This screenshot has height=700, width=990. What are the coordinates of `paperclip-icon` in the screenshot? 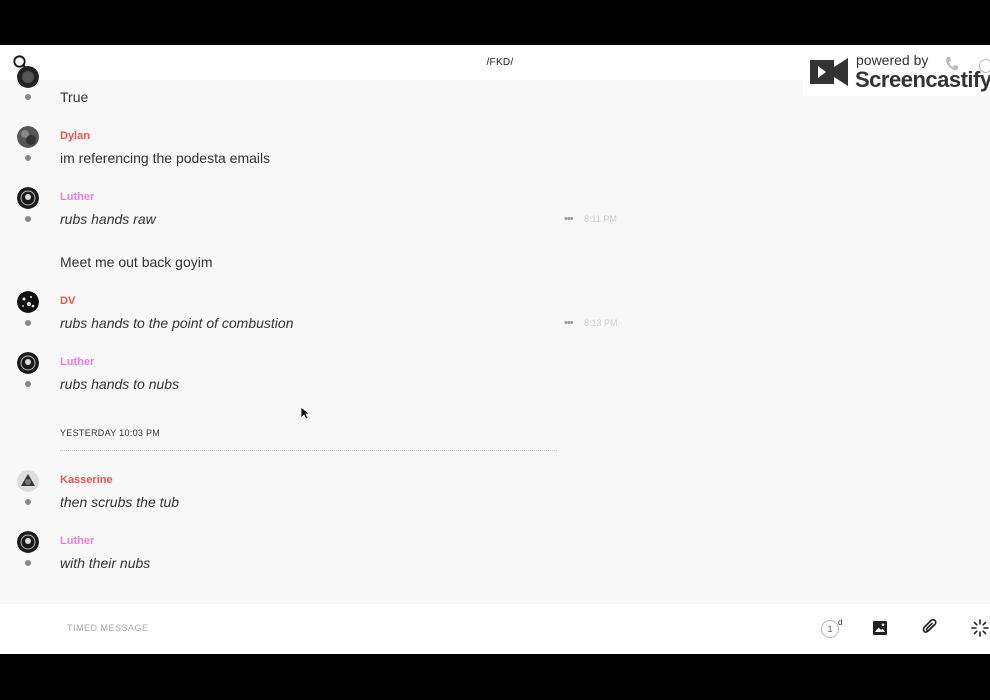 It's located at (930, 628).